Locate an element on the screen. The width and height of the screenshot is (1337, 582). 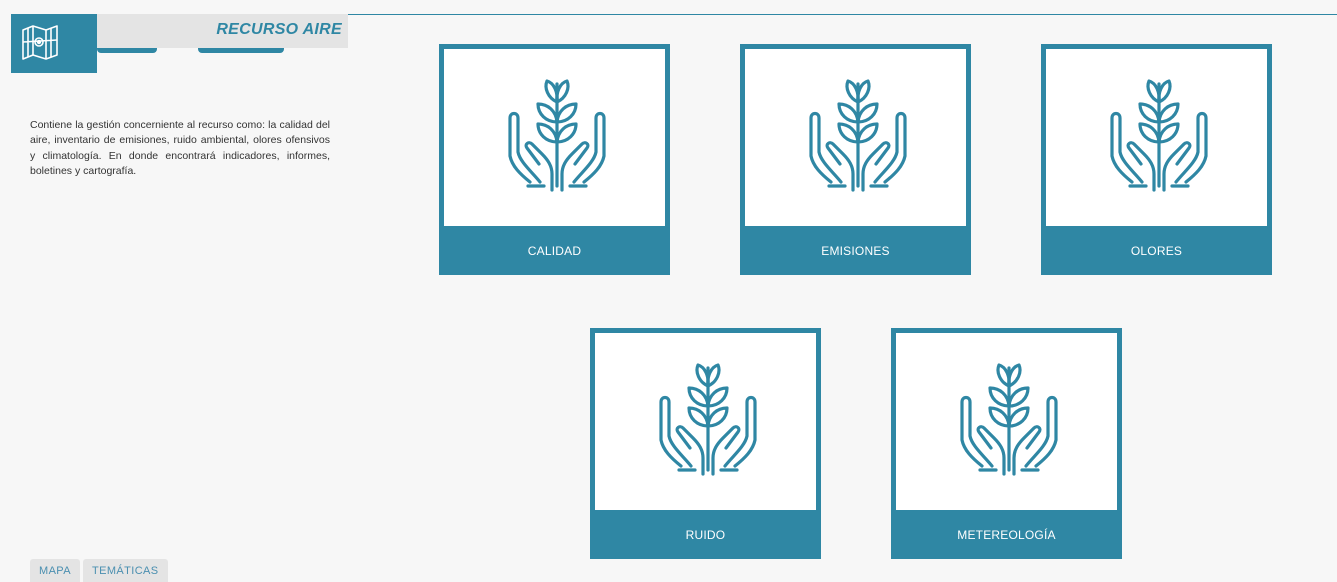
card-olores: OLORES is located at coordinates (1156, 159).